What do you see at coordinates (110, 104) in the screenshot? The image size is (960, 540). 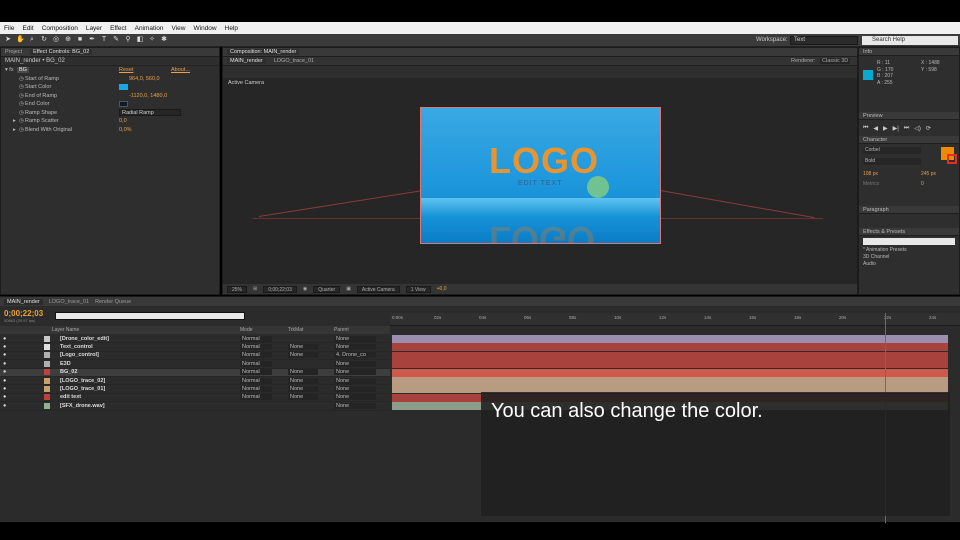 I see `prop-end-color: ◷ End Color` at bounding box center [110, 104].